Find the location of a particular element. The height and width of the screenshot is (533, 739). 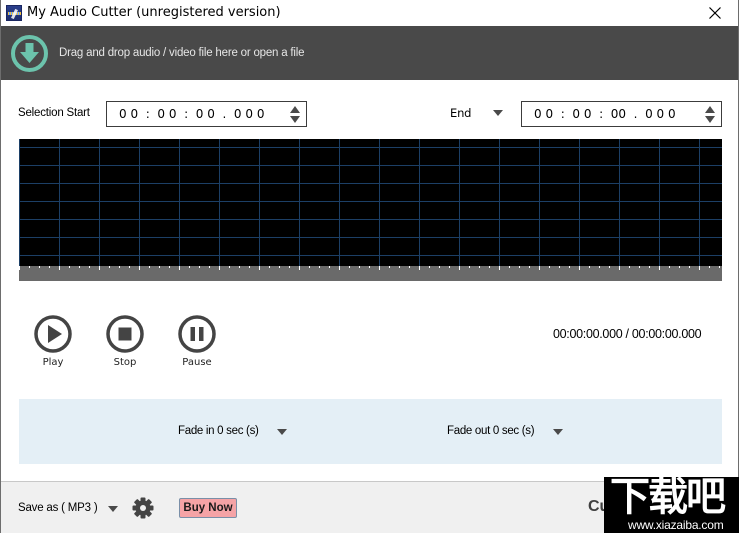

fade-out-chevron-down-icon is located at coordinates (558, 432).